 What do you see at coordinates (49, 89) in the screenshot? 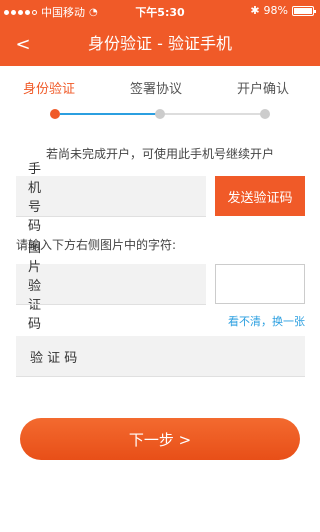
I see `step-label-identity: 身份验证` at bounding box center [49, 89].